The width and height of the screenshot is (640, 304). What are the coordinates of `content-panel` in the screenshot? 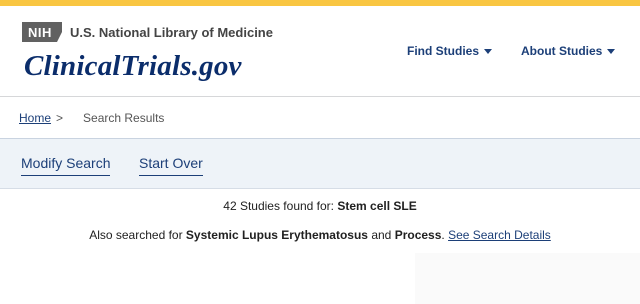 It's located at (527, 278).